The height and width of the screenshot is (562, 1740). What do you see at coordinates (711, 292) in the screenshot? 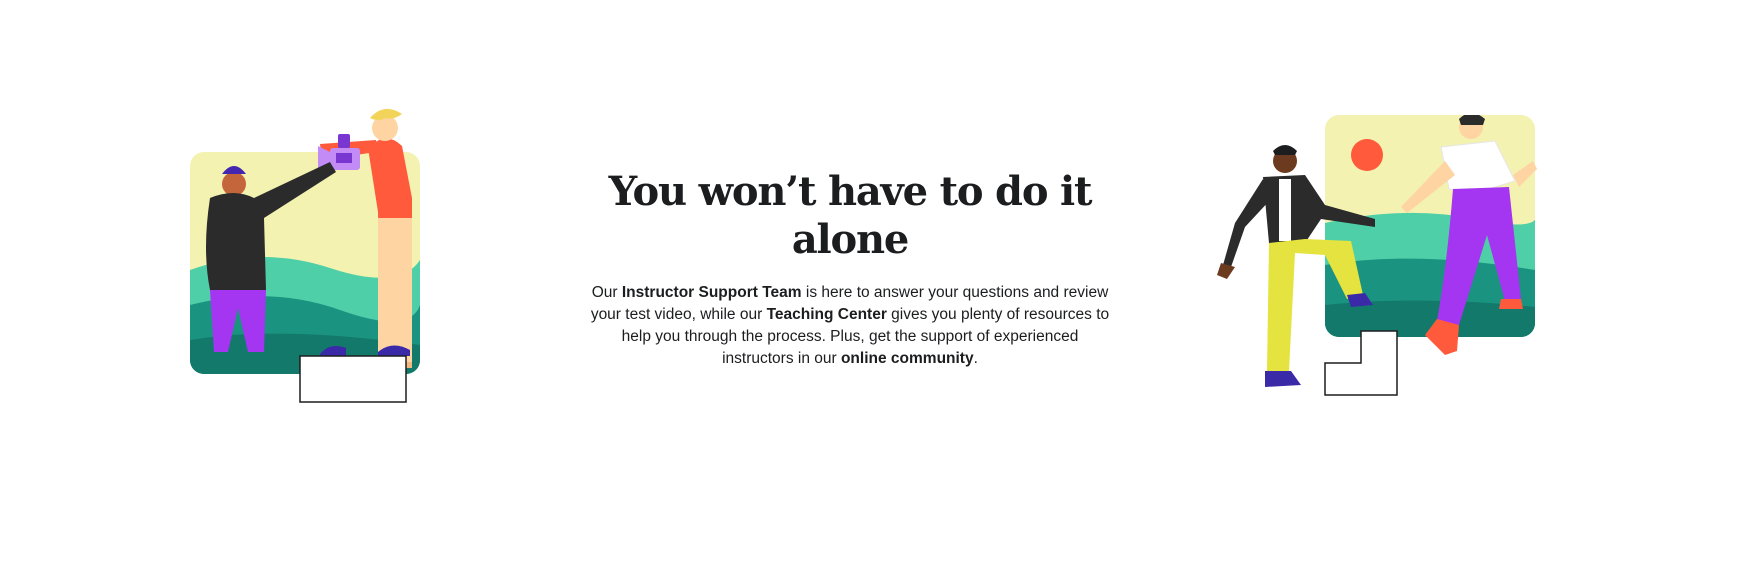
I see `instructor-support-team-highlight: Instructor Support Team` at bounding box center [711, 292].